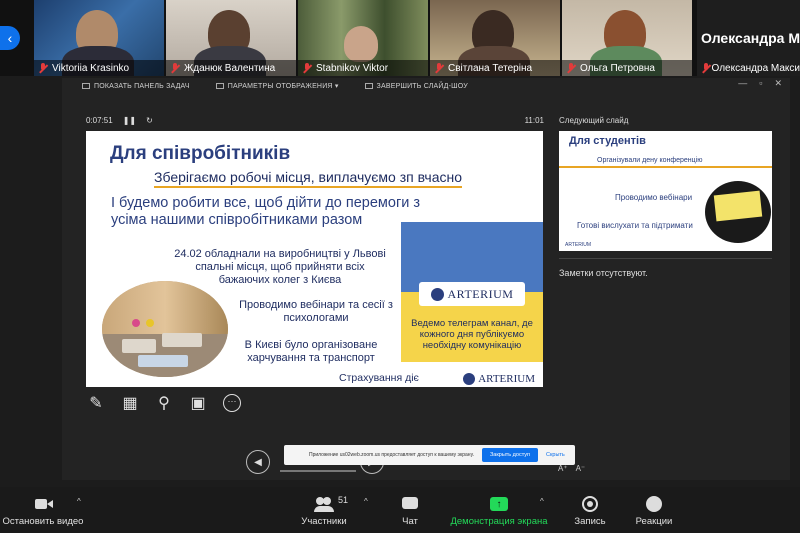 This screenshot has width=800, height=533. What do you see at coordinates (283, 86) in the screenshot?
I see `display-settings-label: ПАРАМЕТРЫ ОТОБРАЖЕНИЯ ▾` at bounding box center [283, 86].